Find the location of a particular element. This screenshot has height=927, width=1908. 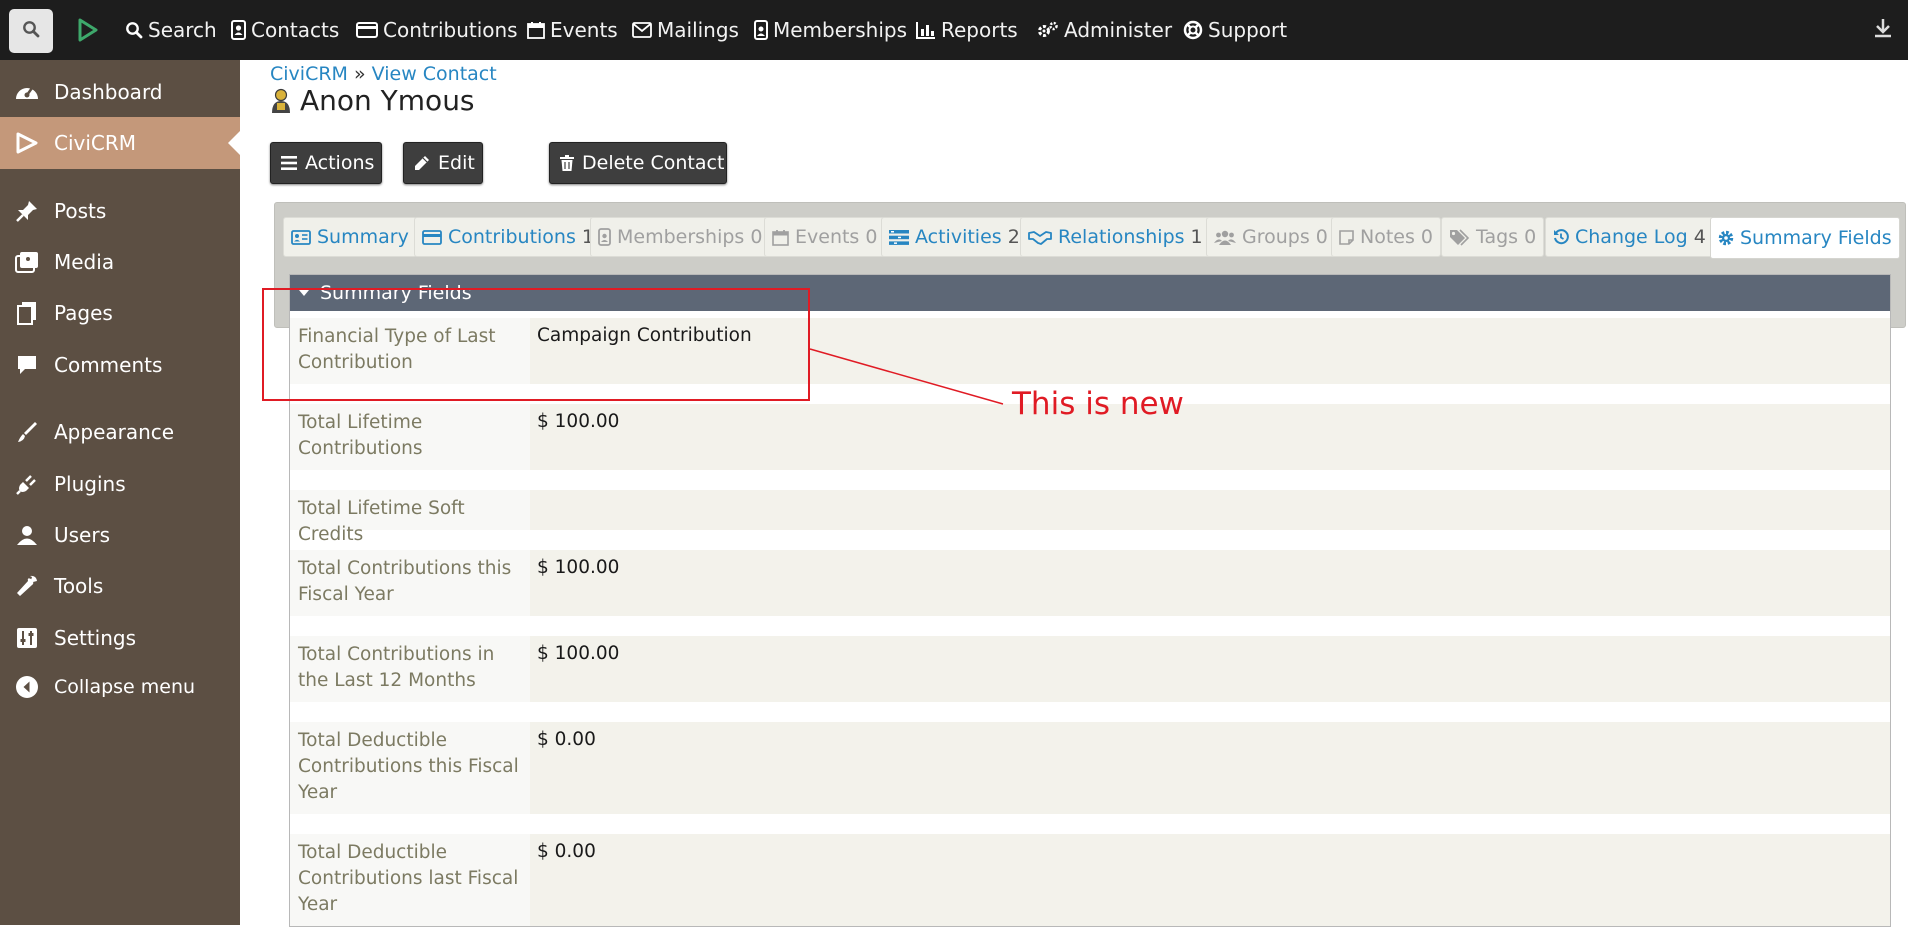

tab-change-log: Change Log 4 is located at coordinates (1629, 237).